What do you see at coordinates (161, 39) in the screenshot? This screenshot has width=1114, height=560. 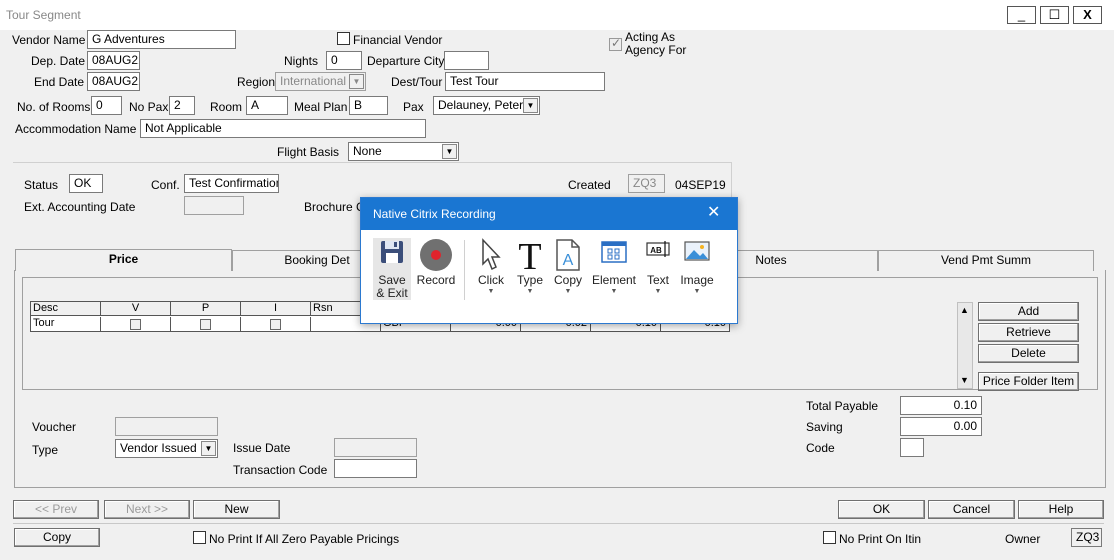 I see `vendor-name-field: G Adventures` at bounding box center [161, 39].